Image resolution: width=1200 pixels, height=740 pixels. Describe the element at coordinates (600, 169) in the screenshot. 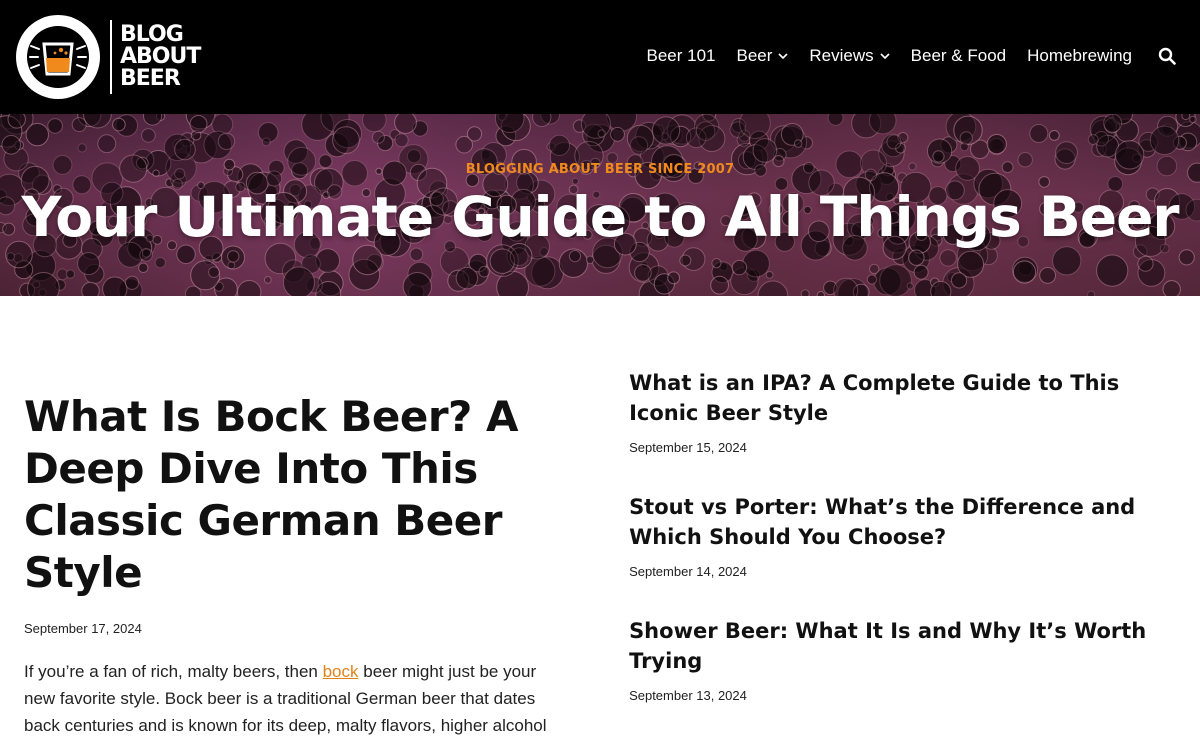

I see `hero-kicker: BLOGGING ABOUT BEER SINCE 2007` at that location.